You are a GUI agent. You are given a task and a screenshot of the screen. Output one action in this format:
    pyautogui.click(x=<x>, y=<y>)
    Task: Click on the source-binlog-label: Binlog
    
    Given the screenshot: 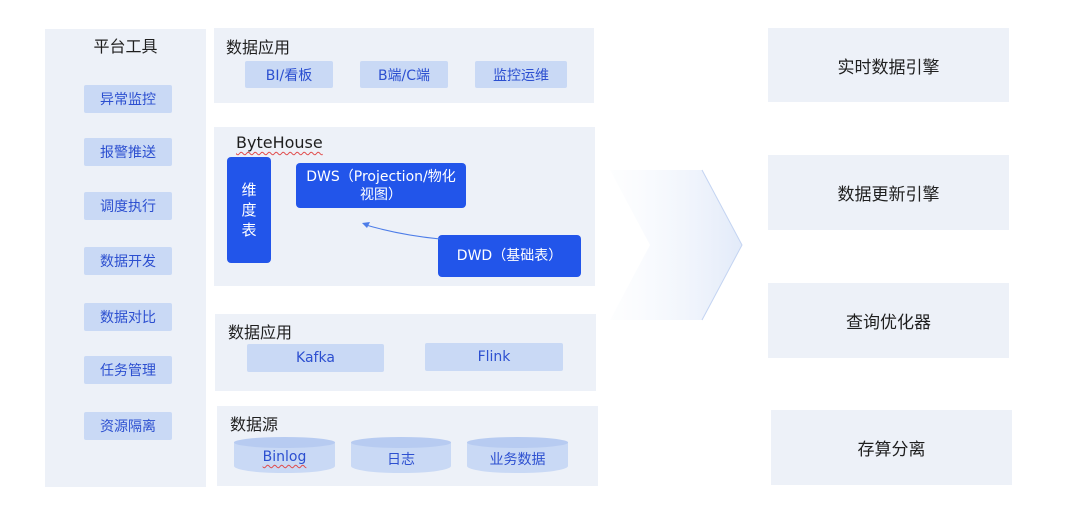 What is the action you would take?
    pyautogui.click(x=284, y=457)
    